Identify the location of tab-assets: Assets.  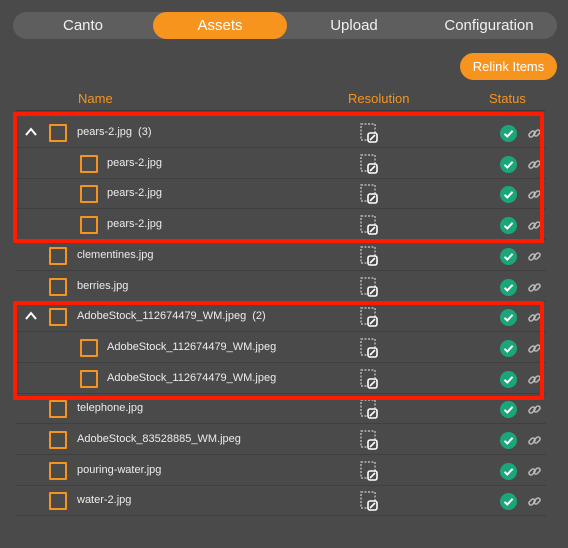
(220, 25).